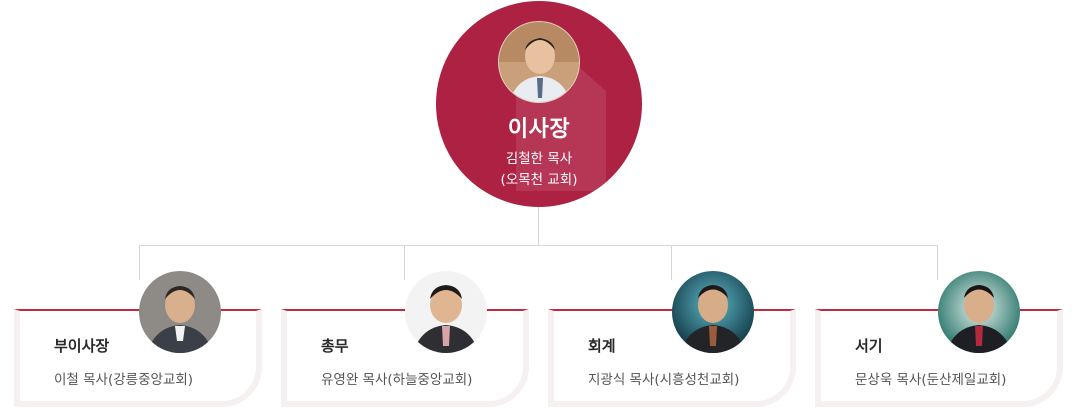  Describe the element at coordinates (335, 346) in the screenshot. I see `member-title: 총무` at that location.